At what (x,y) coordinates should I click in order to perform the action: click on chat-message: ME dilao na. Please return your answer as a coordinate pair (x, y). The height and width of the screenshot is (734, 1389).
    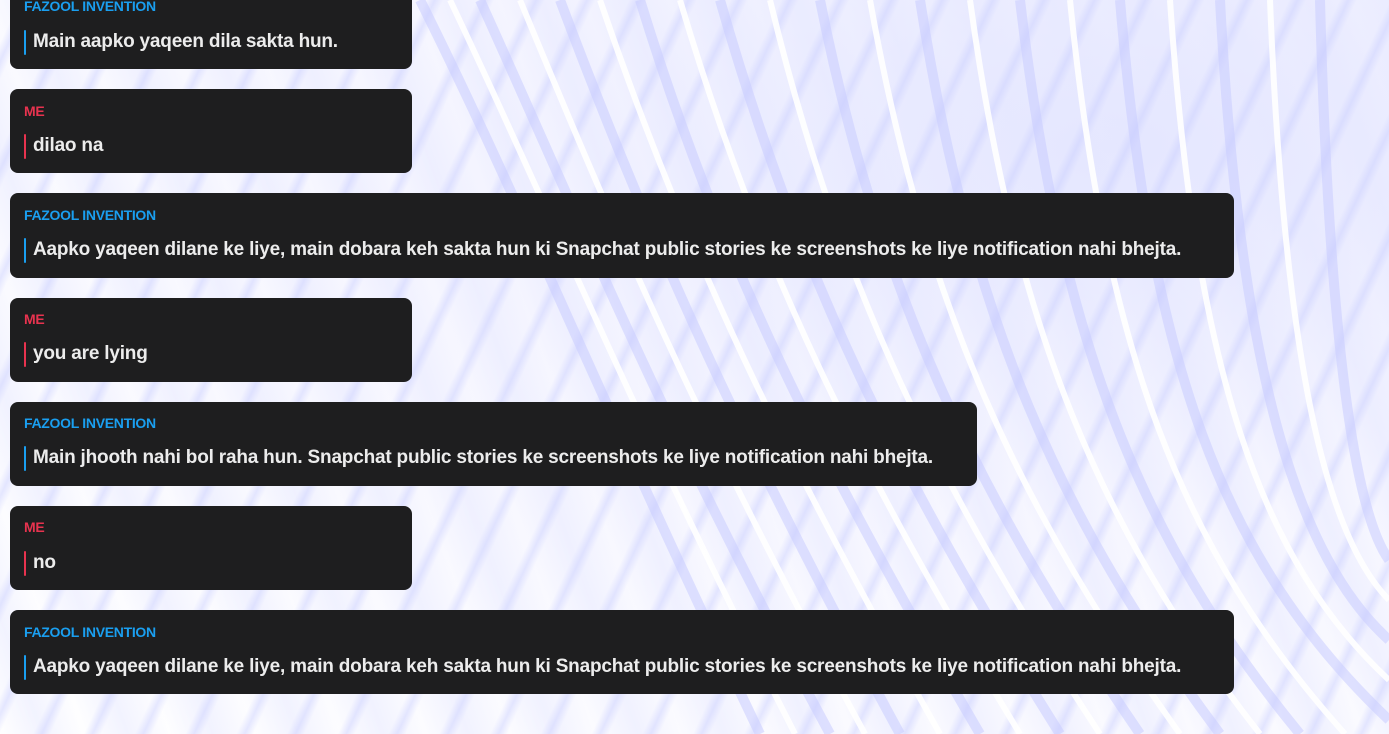
    Looking at the image, I should click on (211, 131).